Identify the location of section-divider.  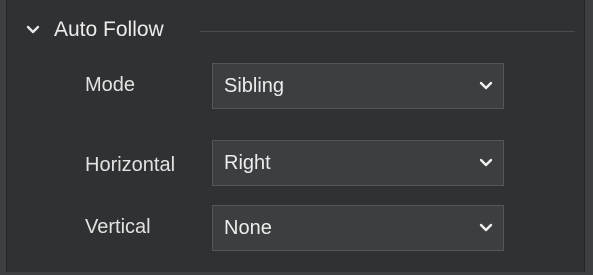
(387, 31).